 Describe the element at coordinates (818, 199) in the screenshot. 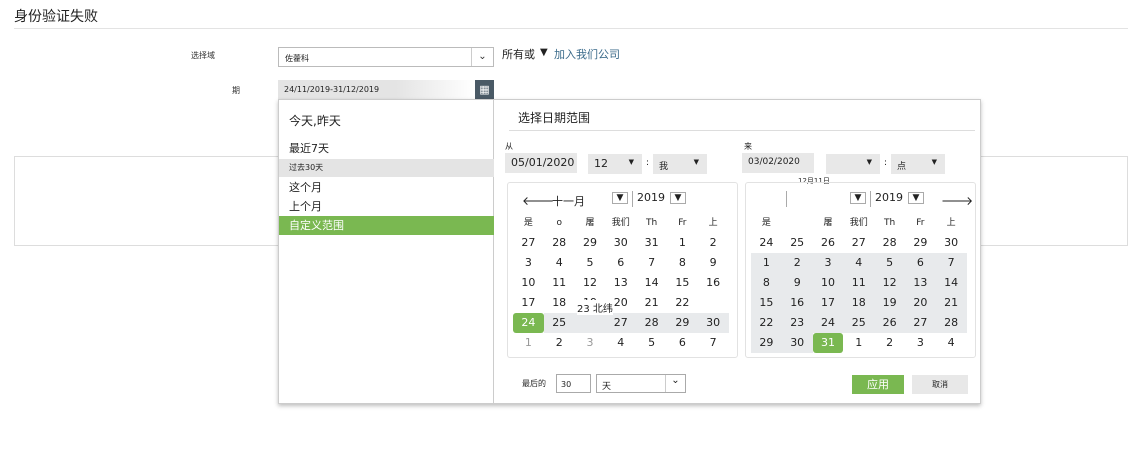

I see `right-month-label` at that location.